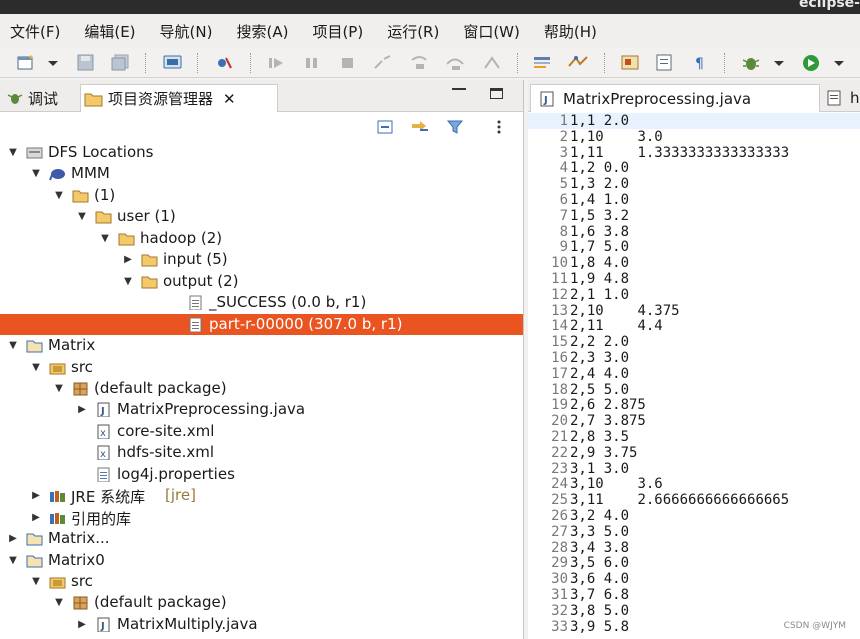 This screenshot has width=860, height=639. What do you see at coordinates (491, 31) in the screenshot?
I see `menu-window: 窗口(W)` at bounding box center [491, 31].